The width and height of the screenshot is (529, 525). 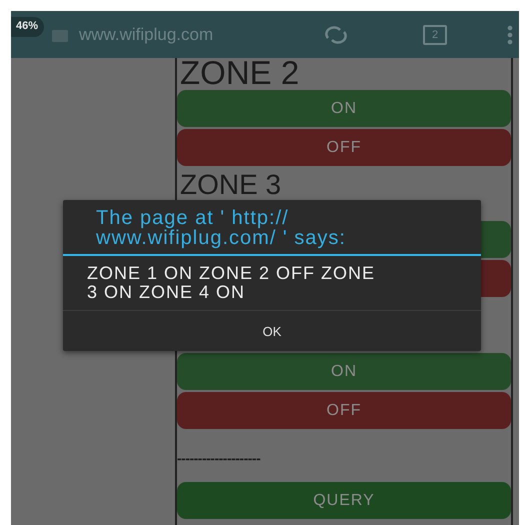 What do you see at coordinates (27, 27) in the screenshot?
I see `zoom-badge: 46%` at bounding box center [27, 27].